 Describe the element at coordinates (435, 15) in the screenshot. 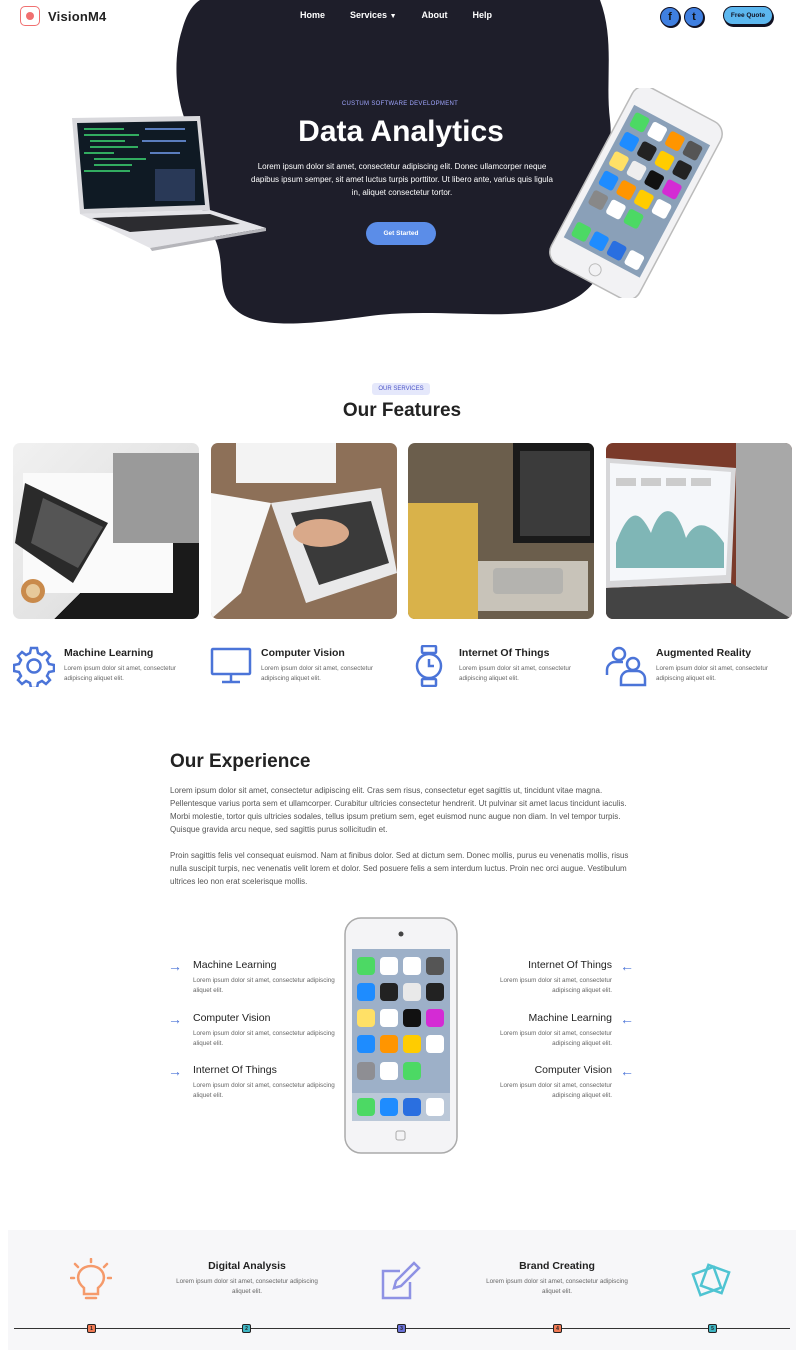

I see `nav-about: About` at that location.